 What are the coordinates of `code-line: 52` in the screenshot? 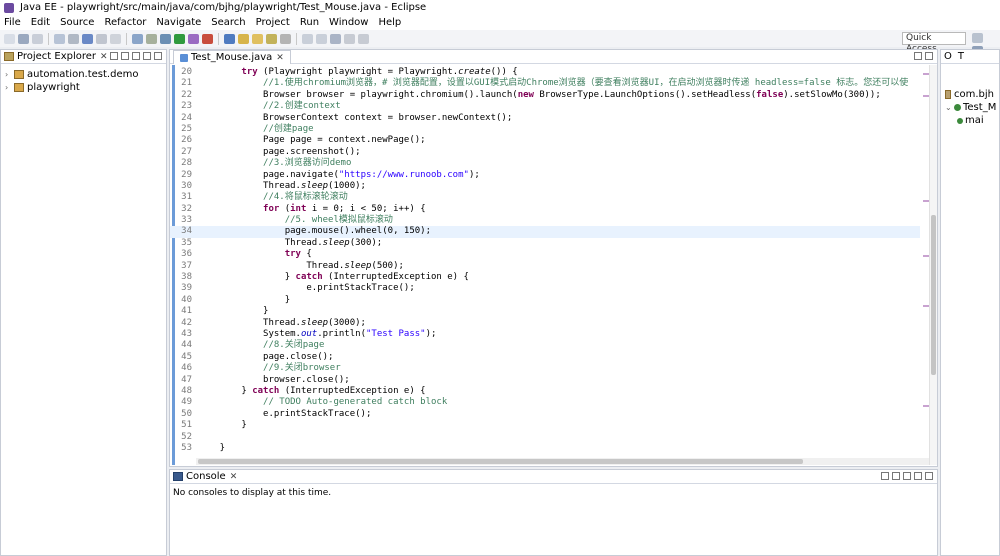 It's located at (545, 437).